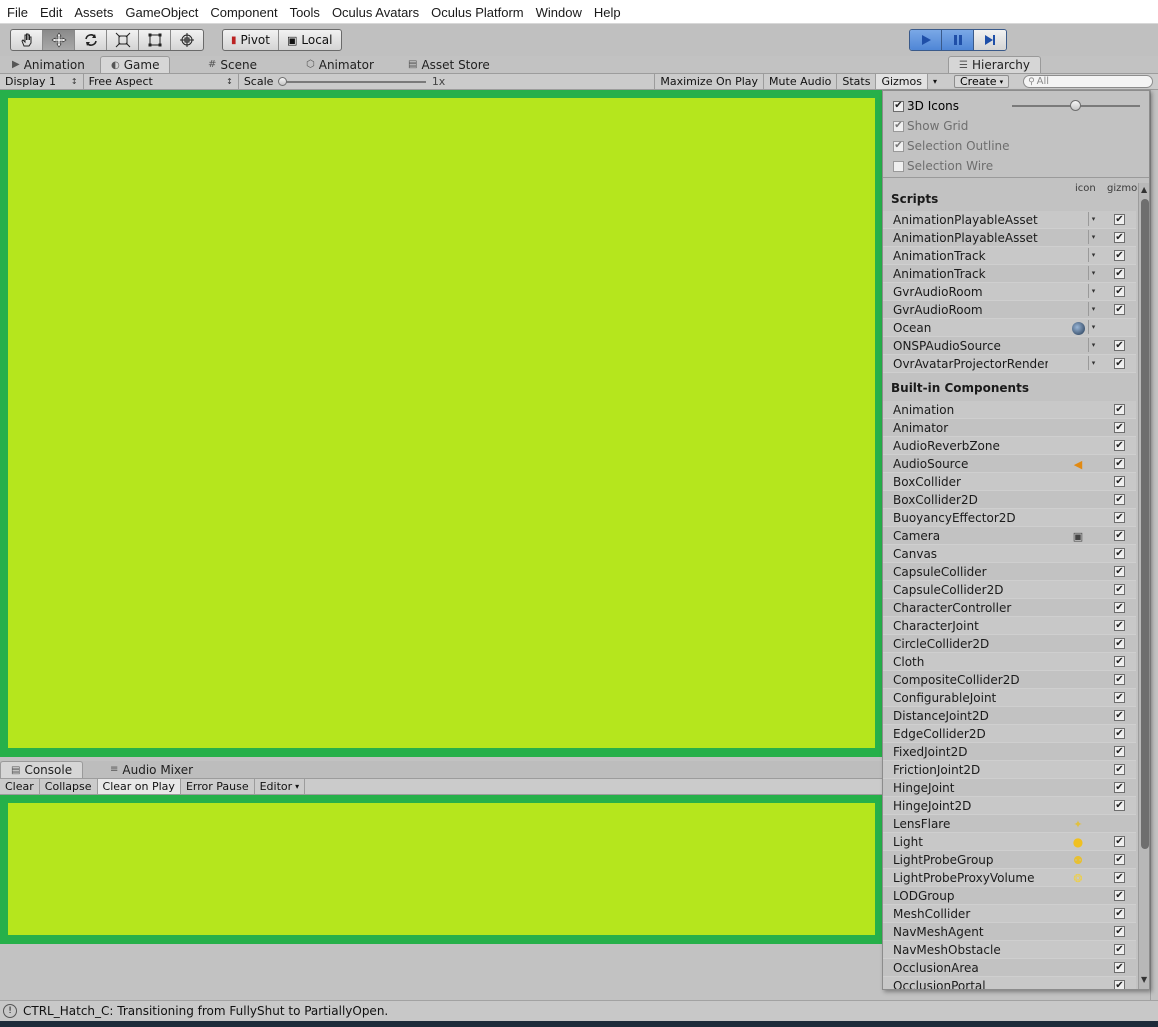 This screenshot has width=1158, height=1027. I want to click on scroll-down-icon: ▼, so click(1144, 979).